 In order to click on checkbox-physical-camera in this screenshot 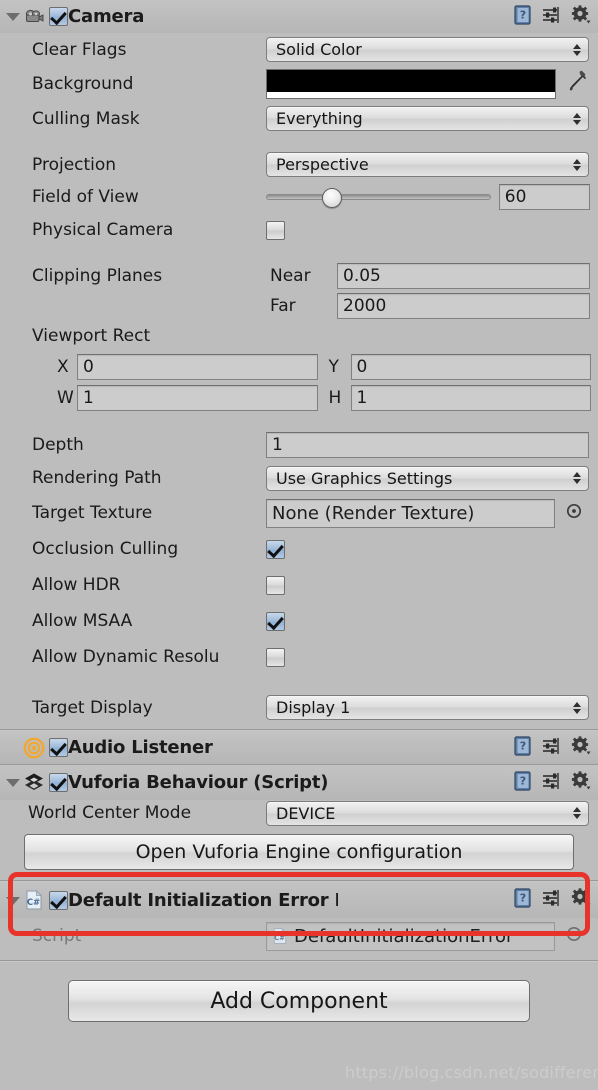, I will do `click(275, 230)`.